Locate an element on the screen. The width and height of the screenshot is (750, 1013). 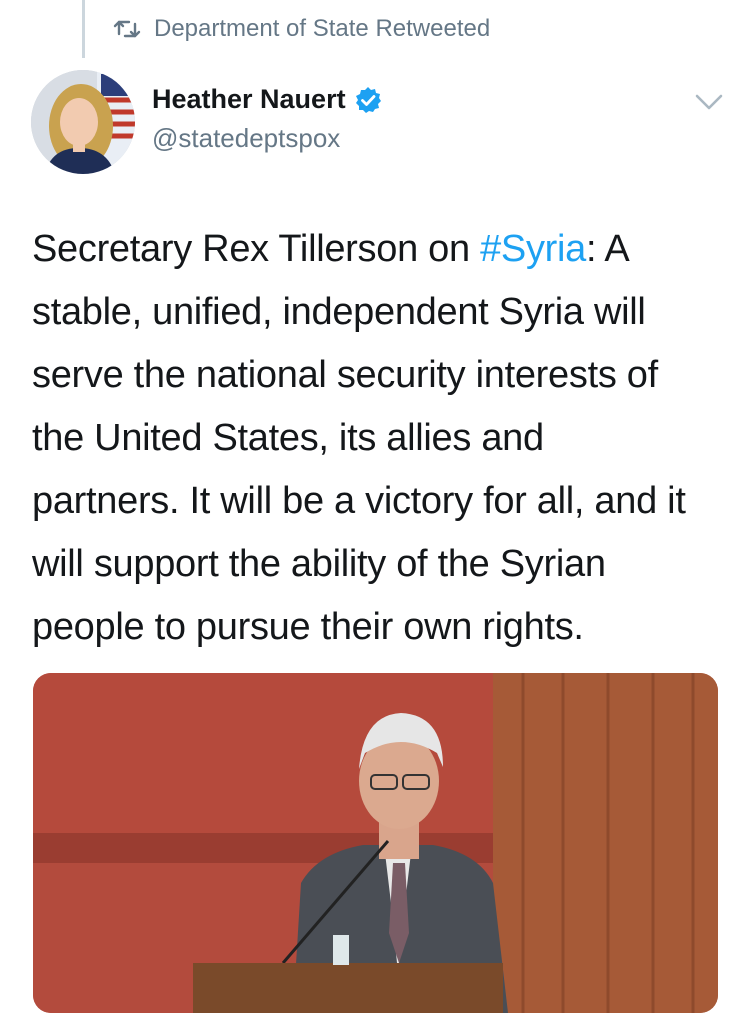
author-avatar is located at coordinates (83, 122).